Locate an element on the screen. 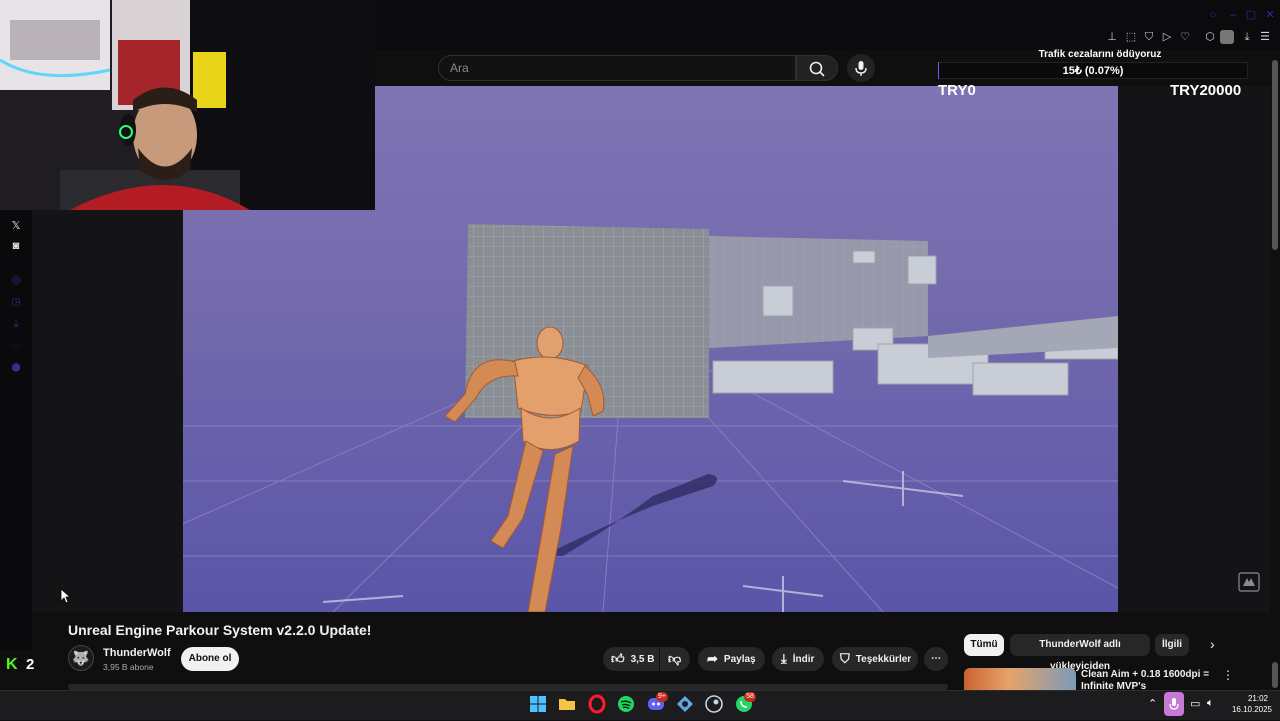  chat-icon: ◌ is located at coordinates (16, 346).